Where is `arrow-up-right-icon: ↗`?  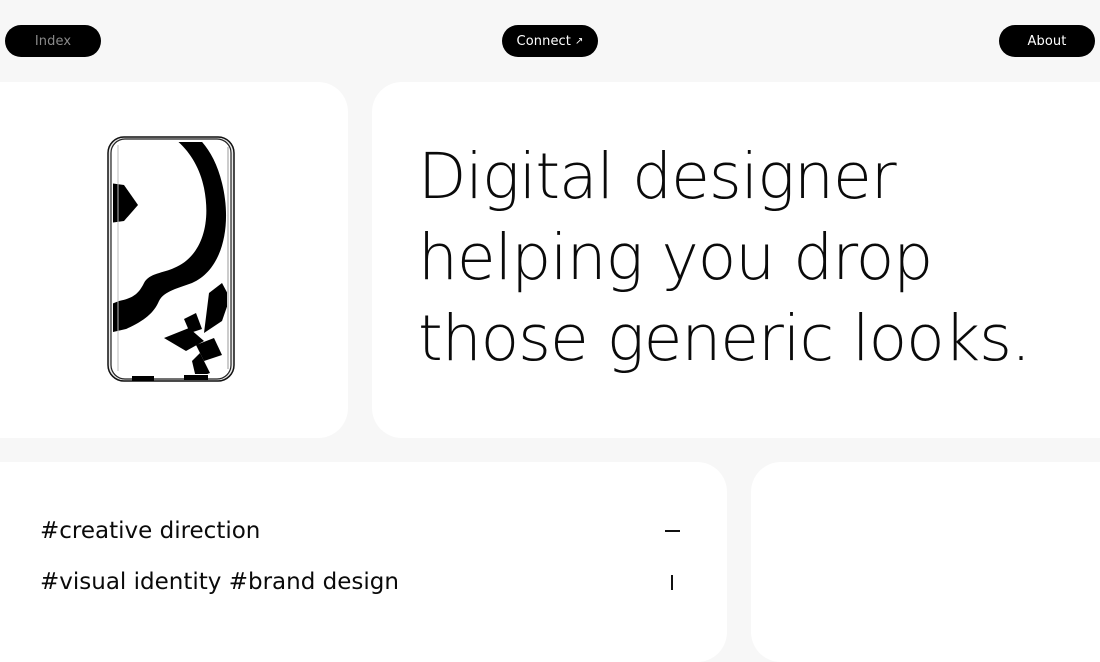 arrow-up-right-icon: ↗ is located at coordinates (579, 41).